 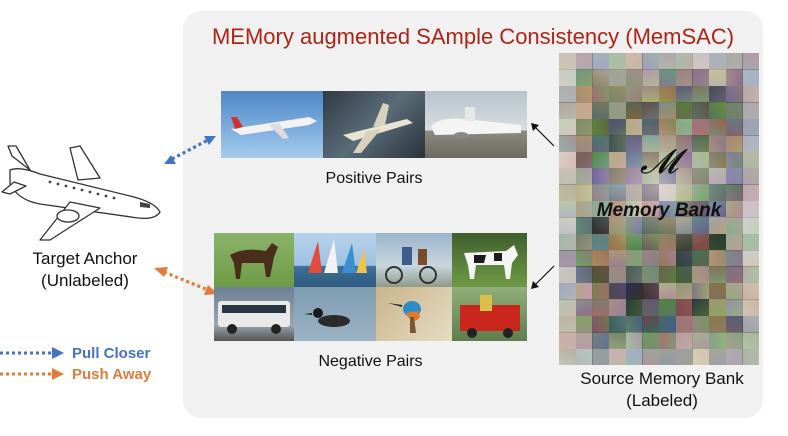 I want to click on memory-symbol: 𝓜, so click(x=659, y=162).